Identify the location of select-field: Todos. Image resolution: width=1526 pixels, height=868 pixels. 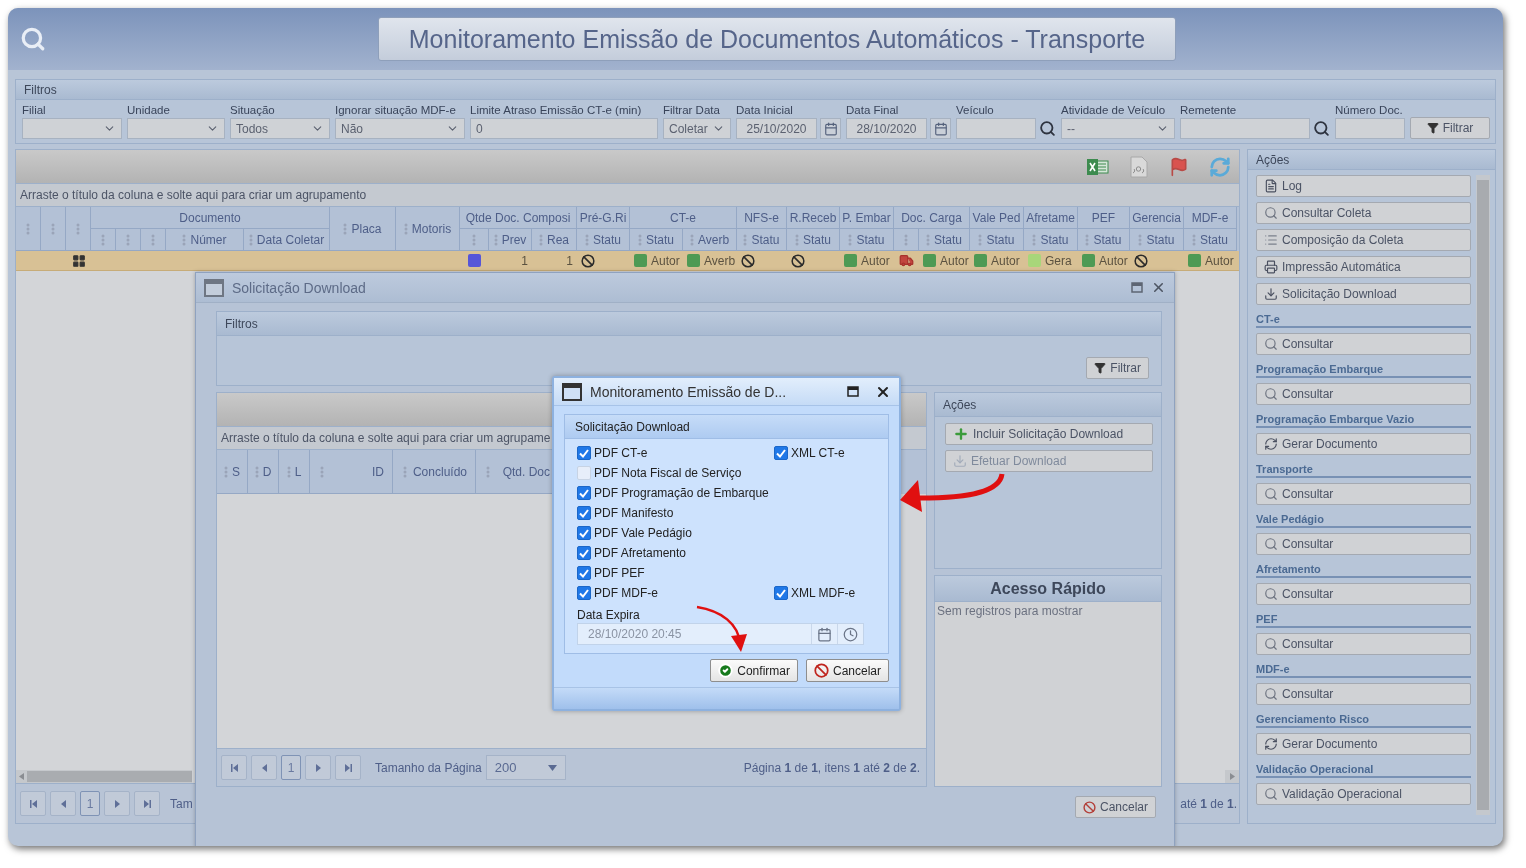
(280, 128).